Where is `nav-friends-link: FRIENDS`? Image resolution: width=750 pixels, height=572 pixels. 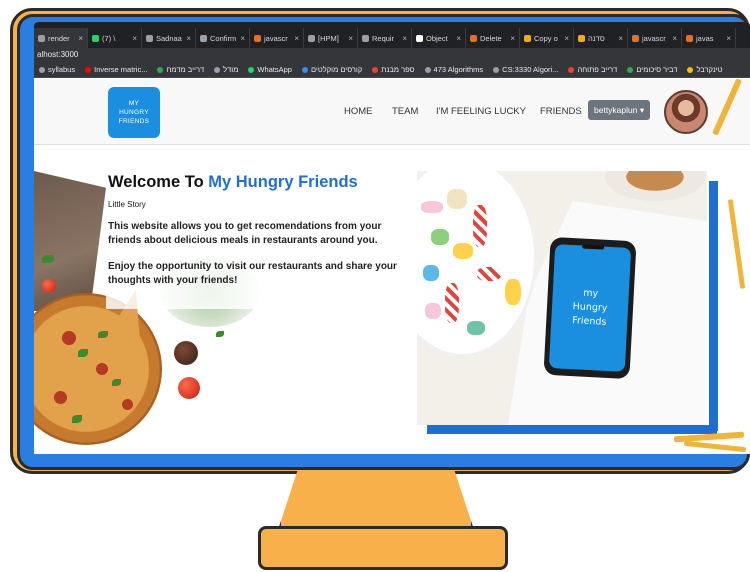
nav-friends-link: FRIENDS is located at coordinates (561, 111).